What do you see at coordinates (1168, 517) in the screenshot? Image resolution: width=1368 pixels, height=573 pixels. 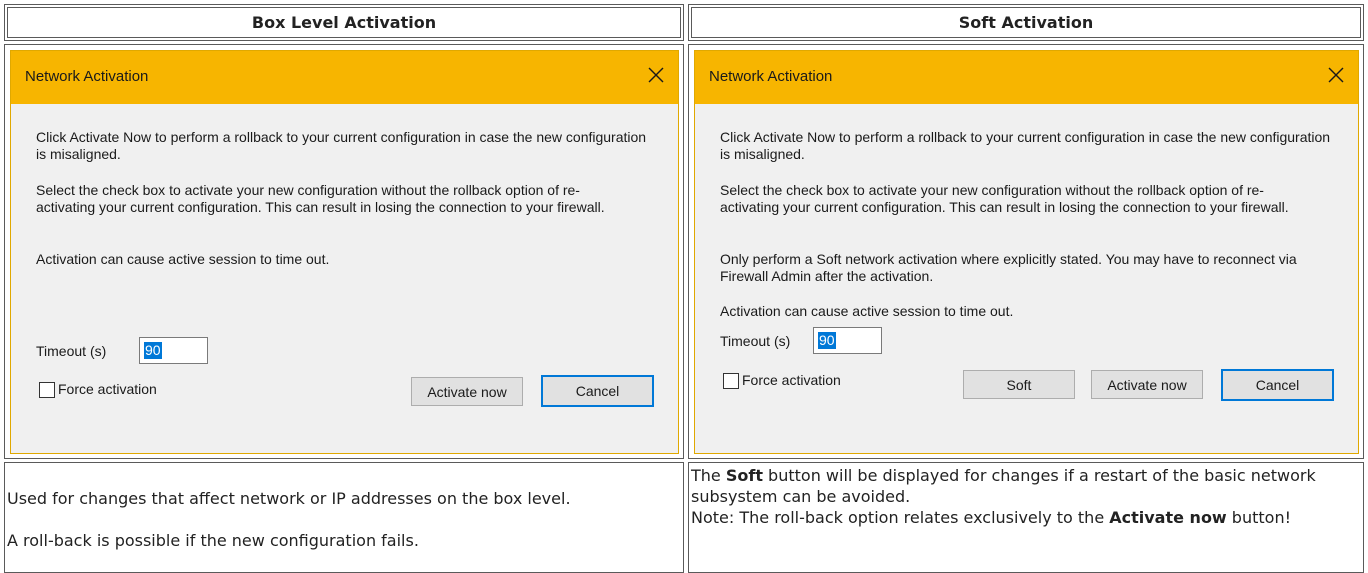 I see `description-bold-activate: Activate now` at bounding box center [1168, 517].